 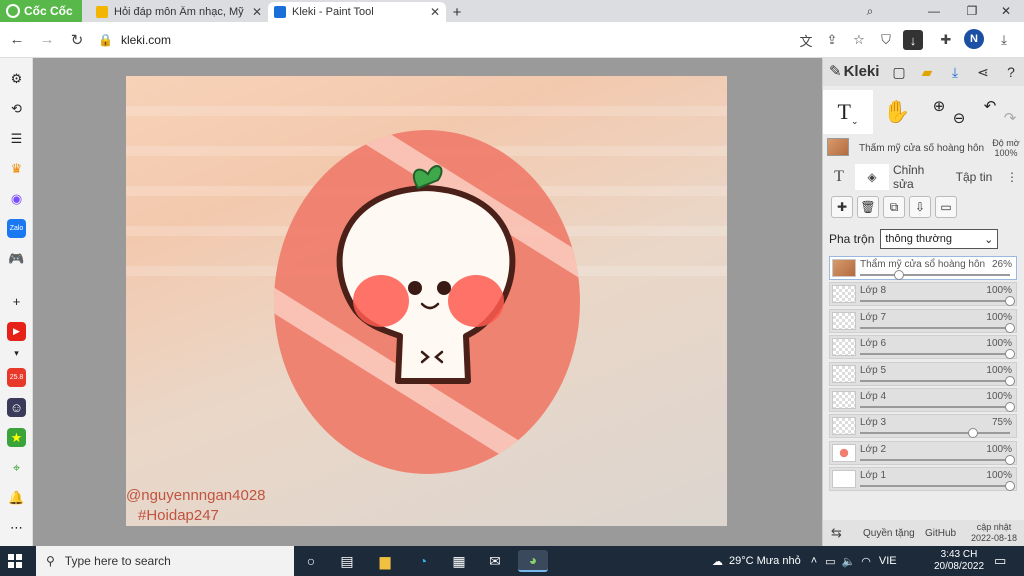 I want to click on close-tab-icon: ✕, so click(x=435, y=12).